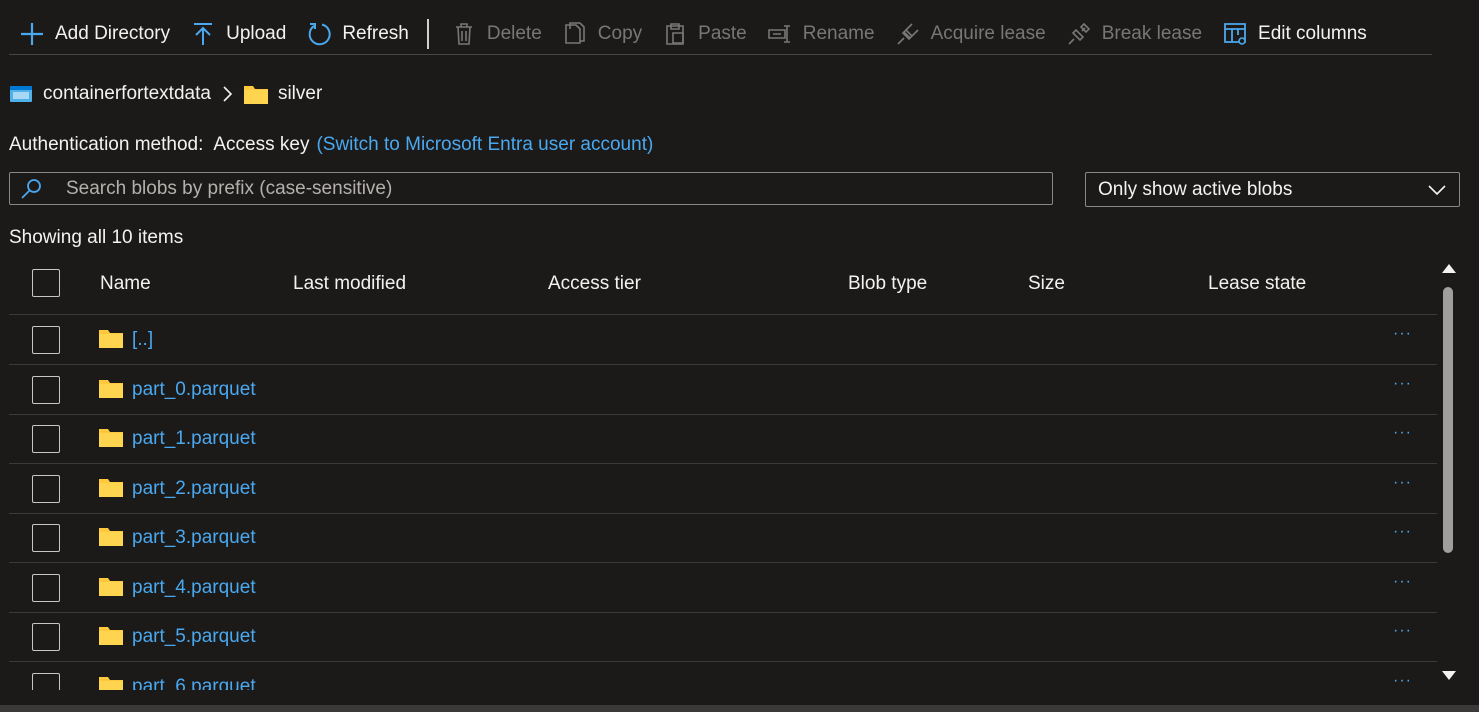 This screenshot has width=1479, height=712. I want to click on row-name-link: part_1.parquet, so click(194, 439).